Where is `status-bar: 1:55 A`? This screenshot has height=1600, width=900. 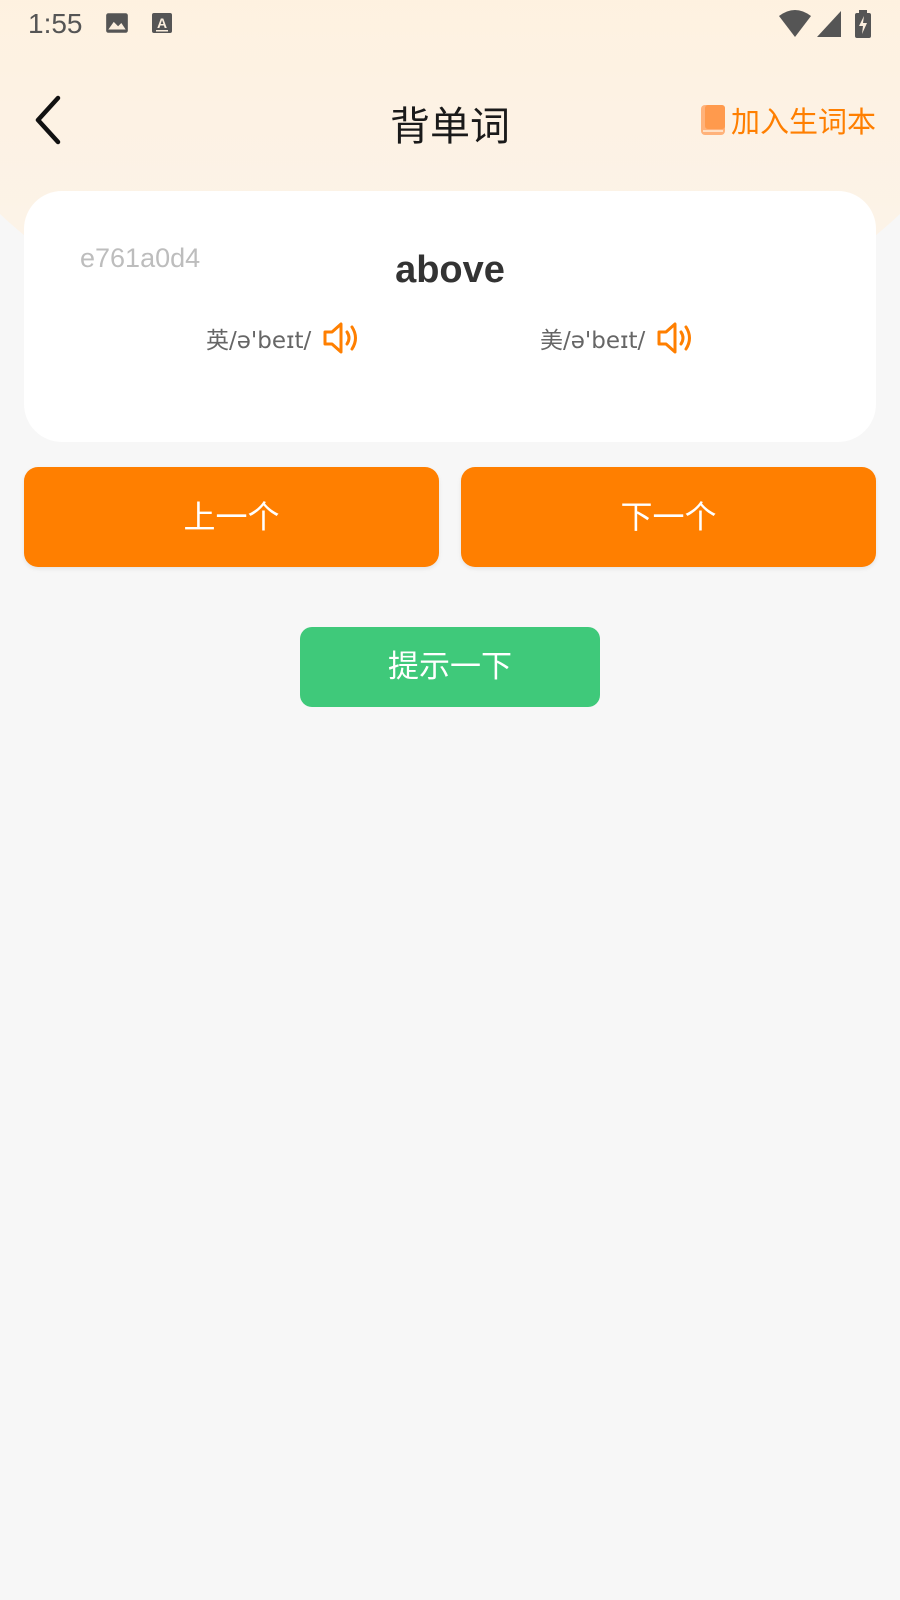
status-bar: 1:55 A is located at coordinates (450, 25).